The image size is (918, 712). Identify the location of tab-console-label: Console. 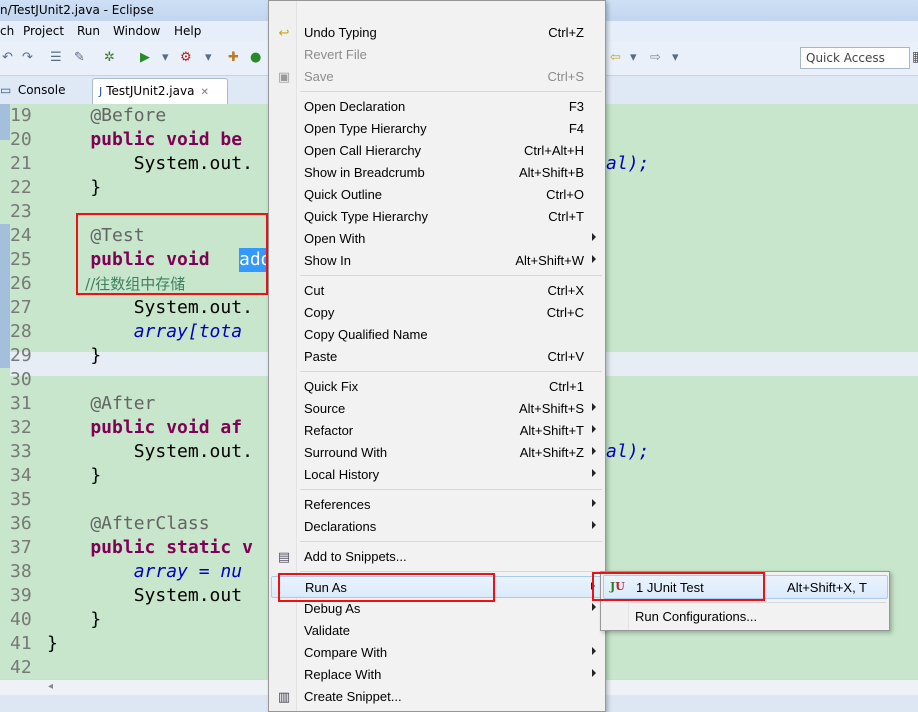
(41, 90).